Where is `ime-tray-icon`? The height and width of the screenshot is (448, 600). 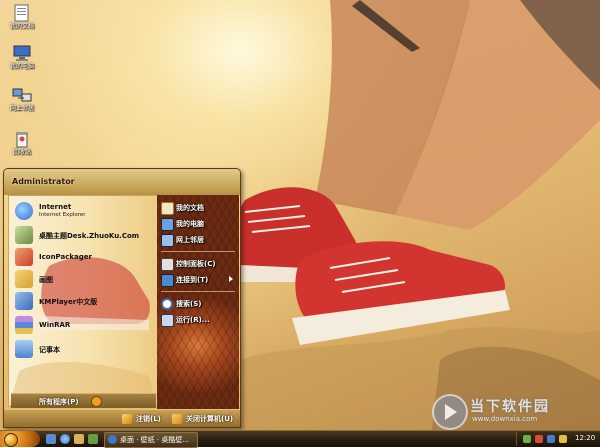
ime-tray-icon is located at coordinates (563, 439).